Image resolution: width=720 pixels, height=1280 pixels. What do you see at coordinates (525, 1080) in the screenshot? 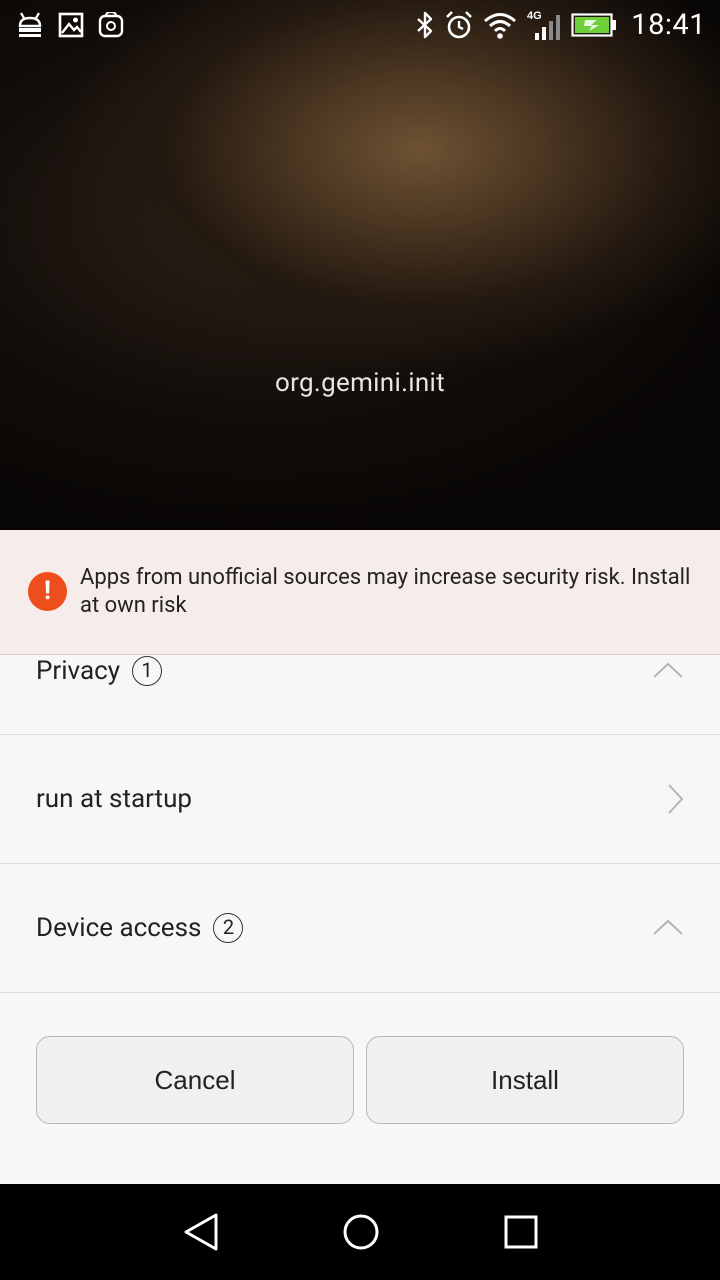
I see `install-button: Install` at bounding box center [525, 1080].